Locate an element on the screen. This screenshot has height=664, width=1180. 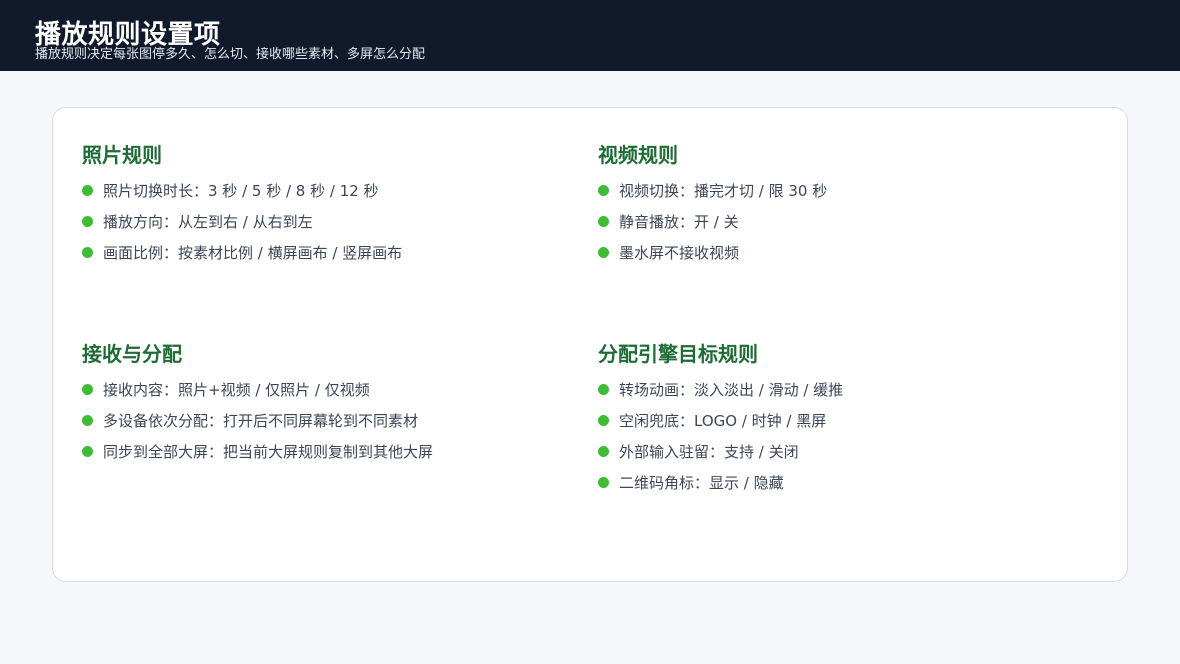
section-title-allocation-engine: 分配引擎目标规则 is located at coordinates (678, 354).